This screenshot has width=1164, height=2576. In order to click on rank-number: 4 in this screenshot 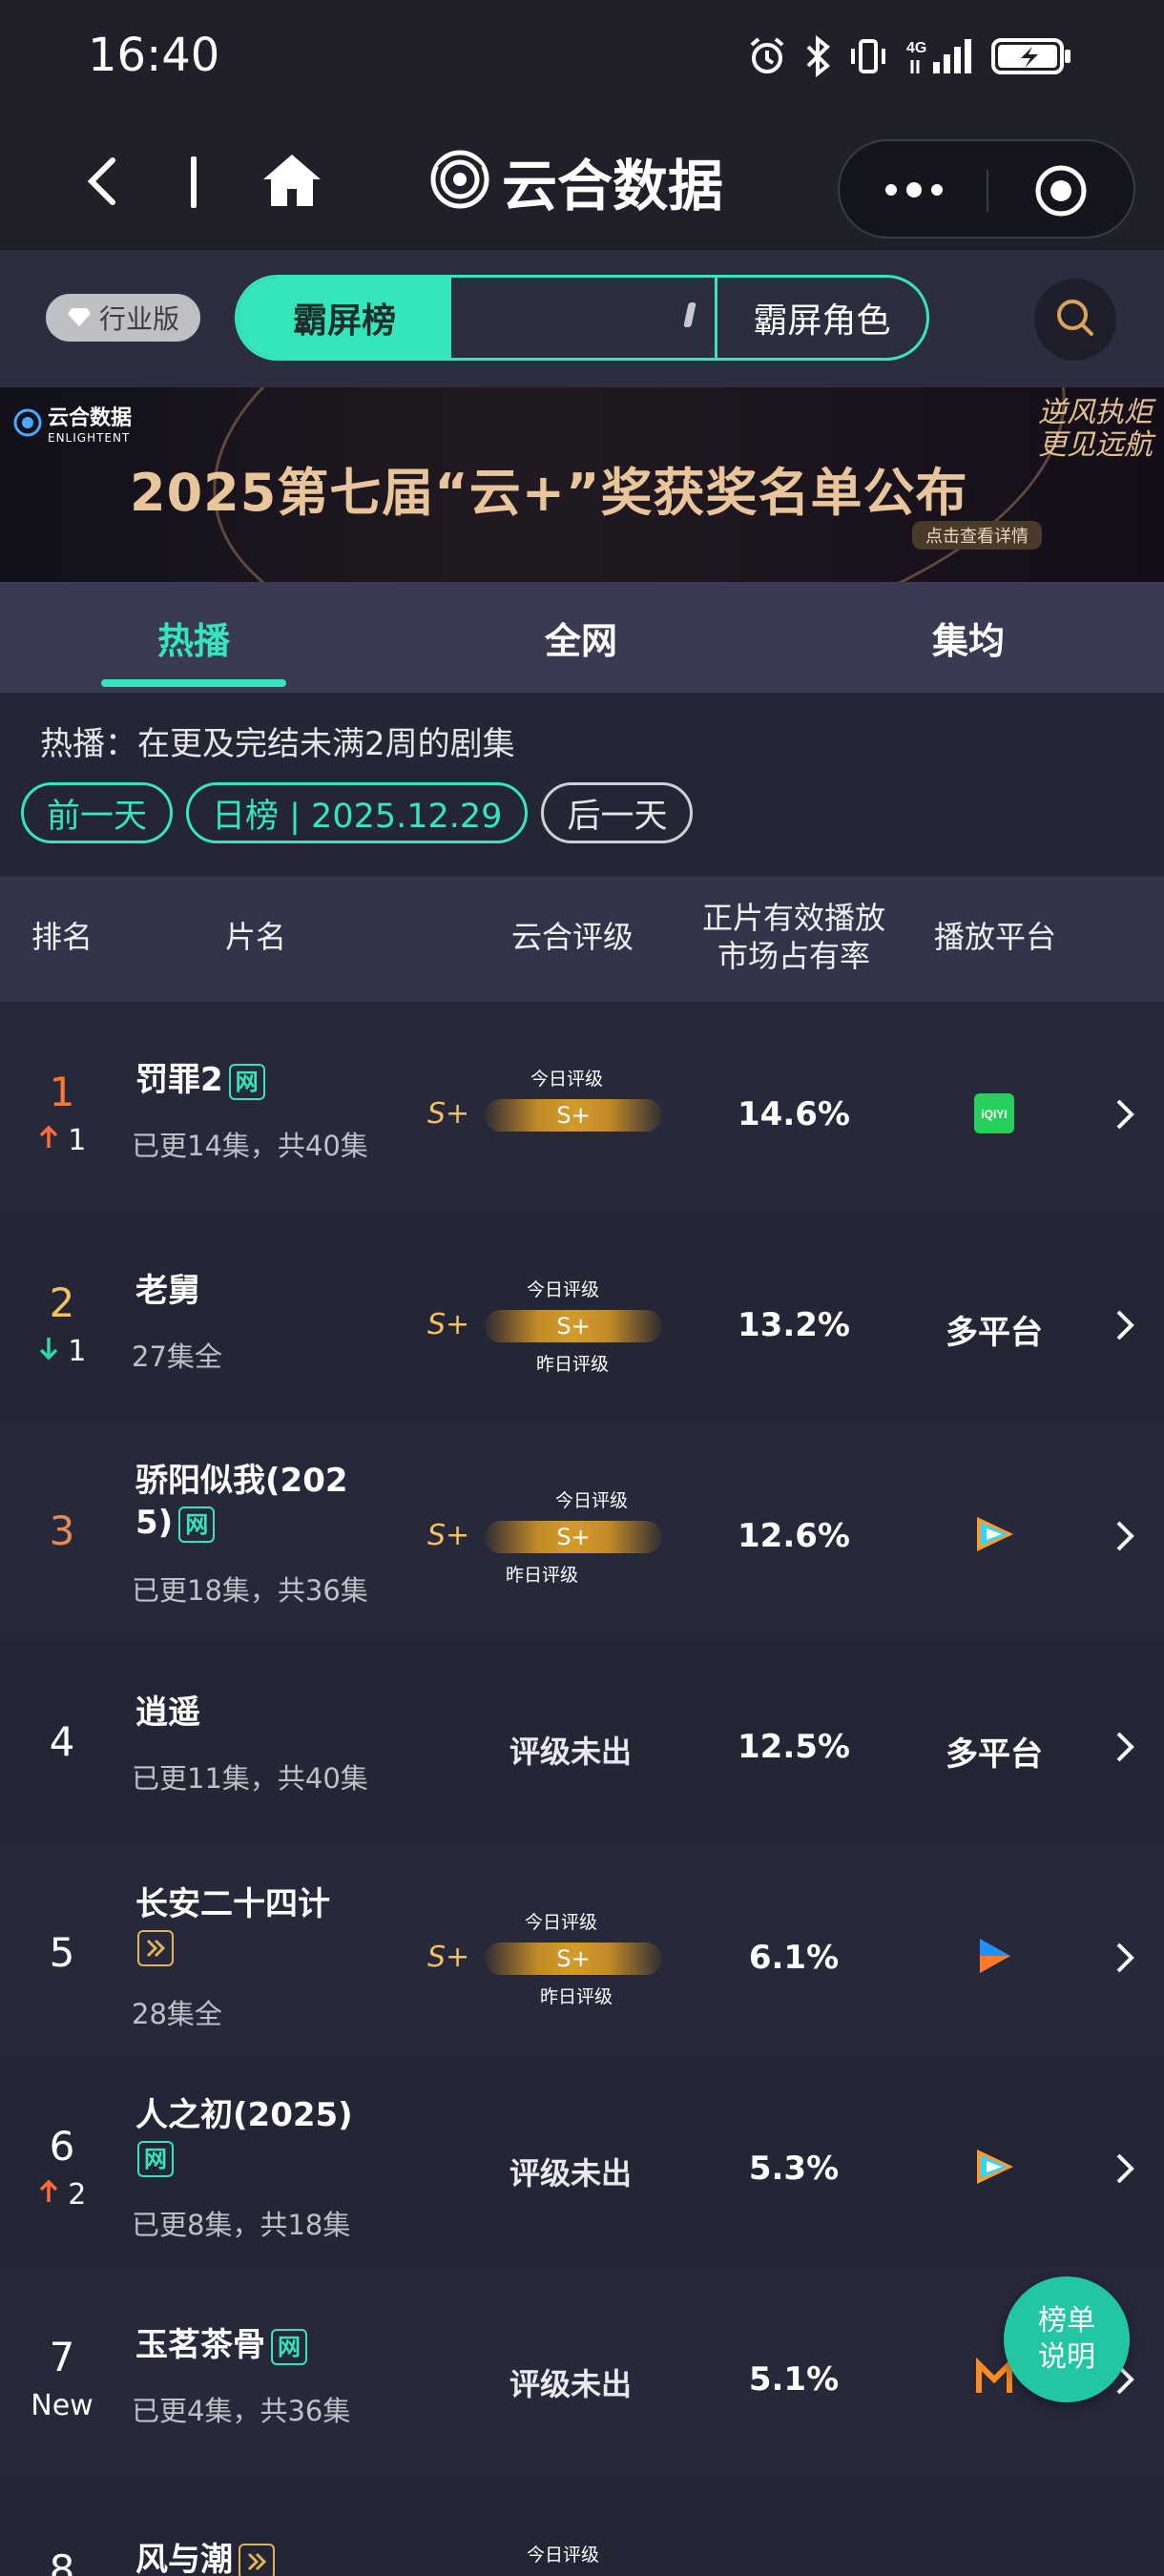, I will do `click(62, 1741)`.